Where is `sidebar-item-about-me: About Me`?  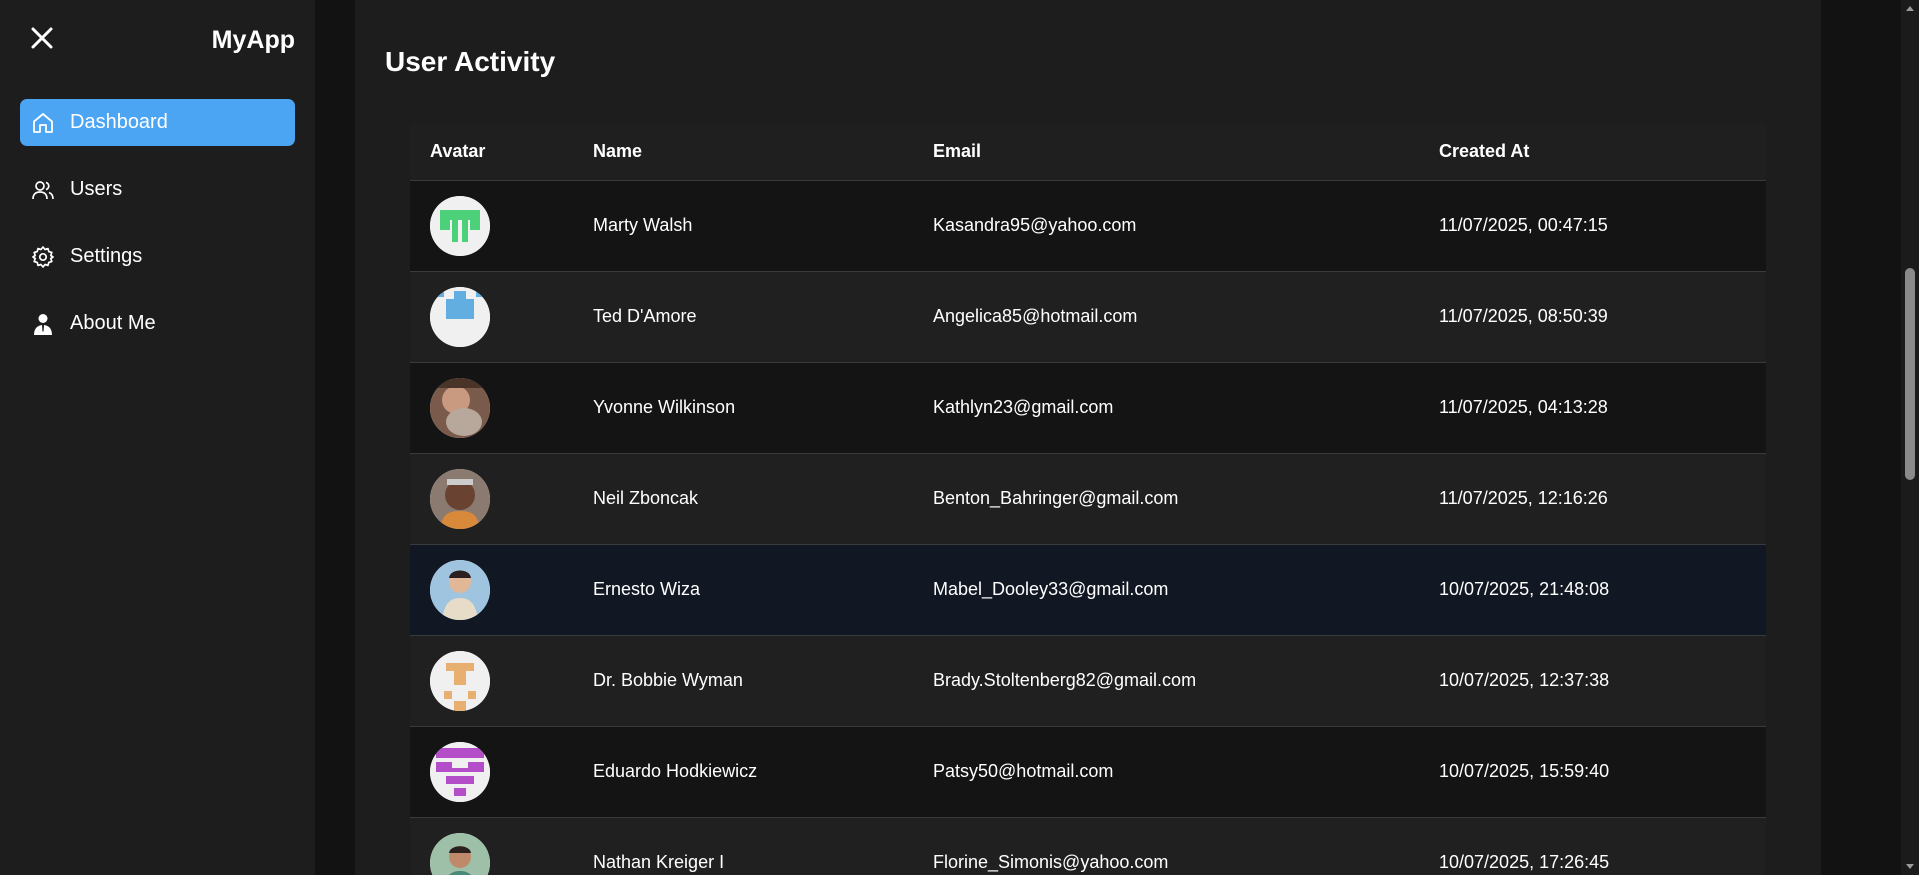
sidebar-item-about-me: About Me is located at coordinates (157, 323).